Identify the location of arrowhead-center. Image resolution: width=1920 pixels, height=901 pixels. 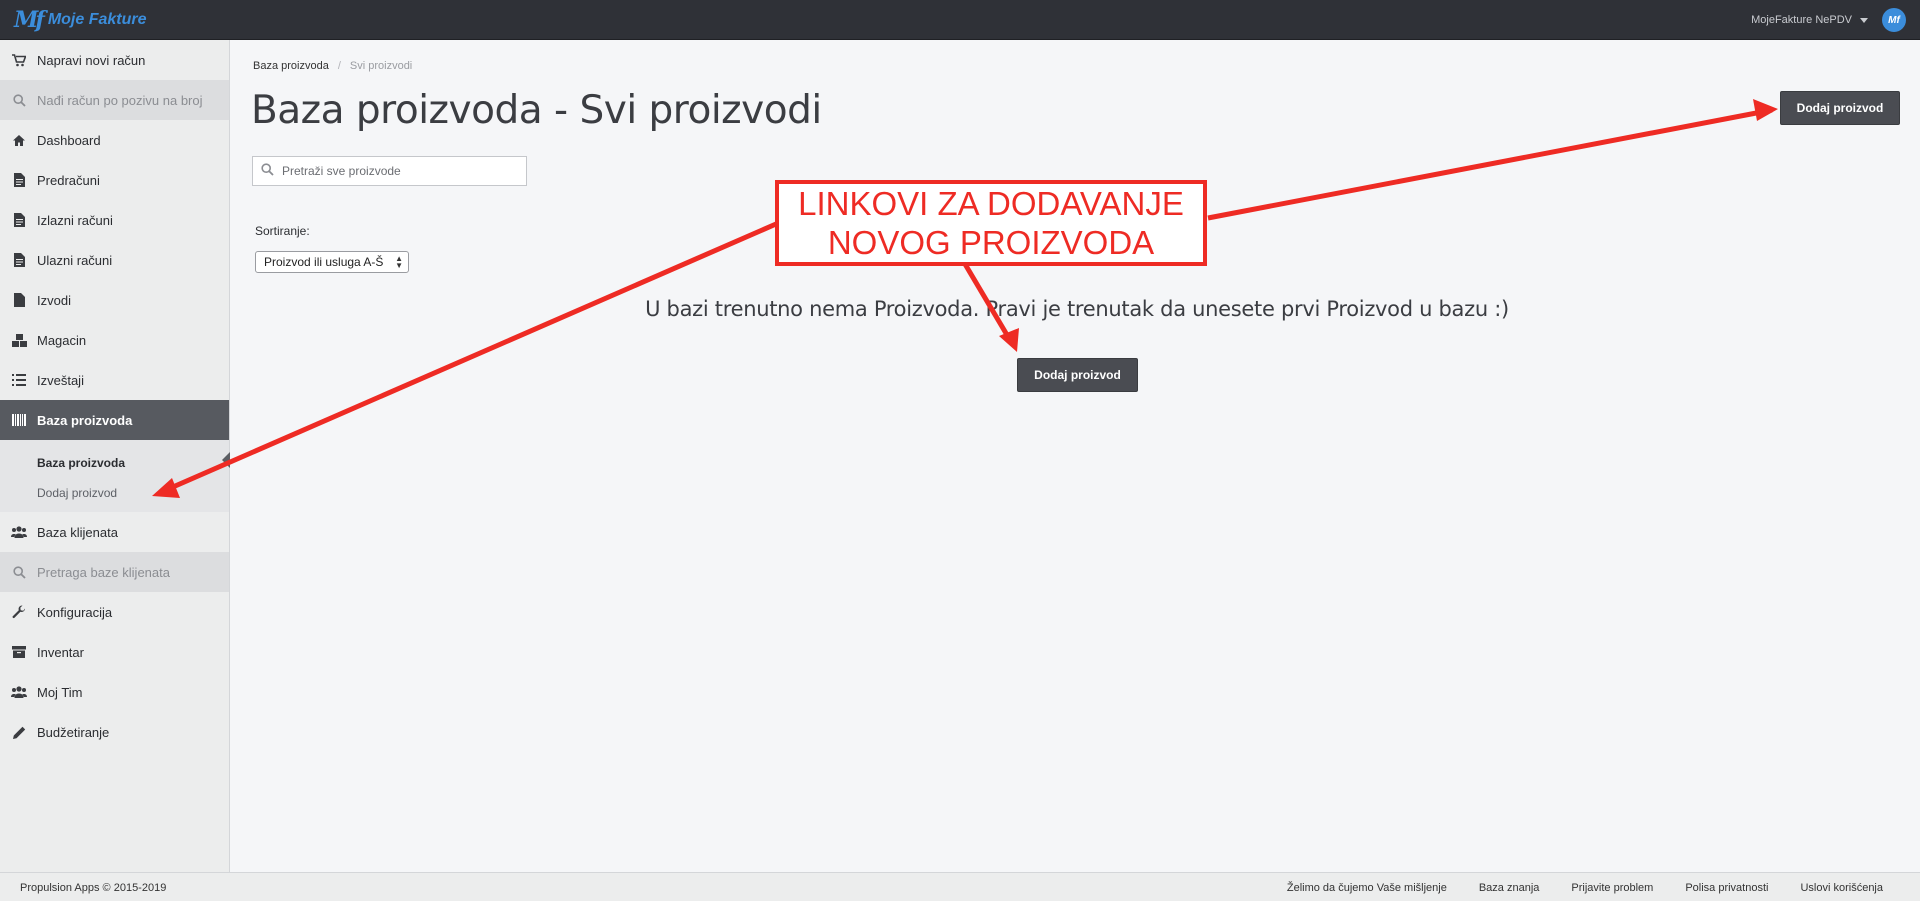
(1009, 340).